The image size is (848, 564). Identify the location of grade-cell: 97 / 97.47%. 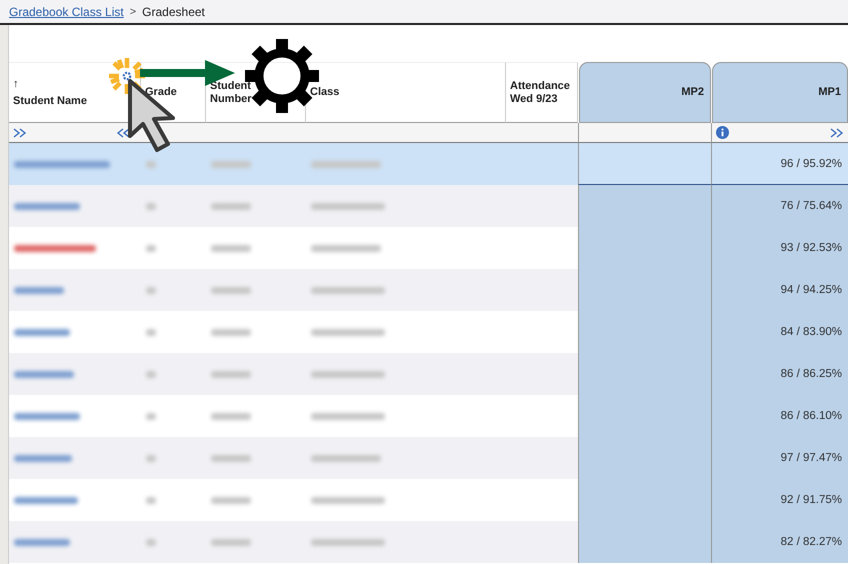
(779, 458).